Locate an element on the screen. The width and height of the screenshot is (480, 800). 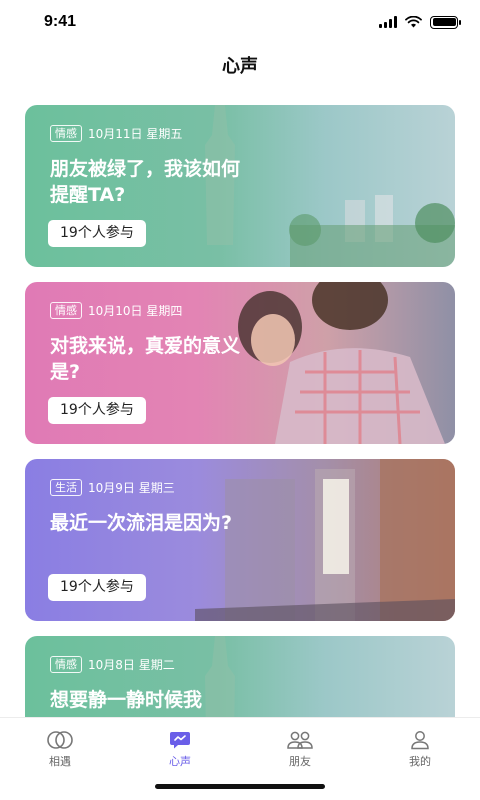
topic-date: 10月9日 星期三 is located at coordinates (131, 488).